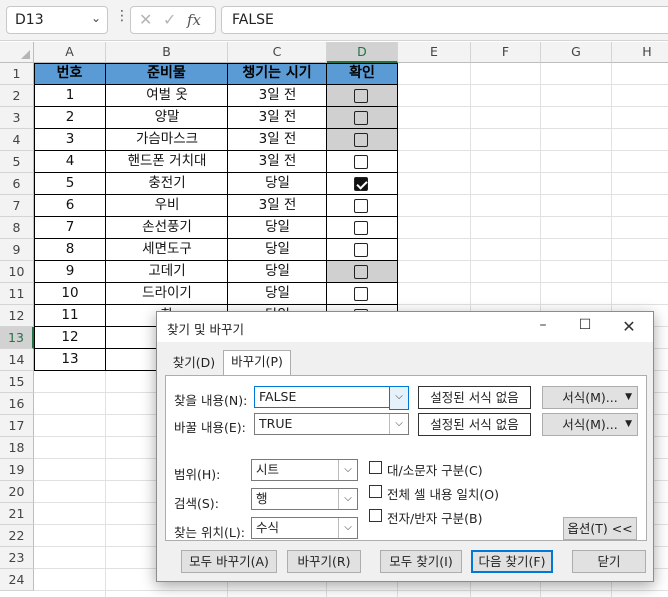 The image size is (668, 597). I want to click on row-header: 20, so click(17, 492).